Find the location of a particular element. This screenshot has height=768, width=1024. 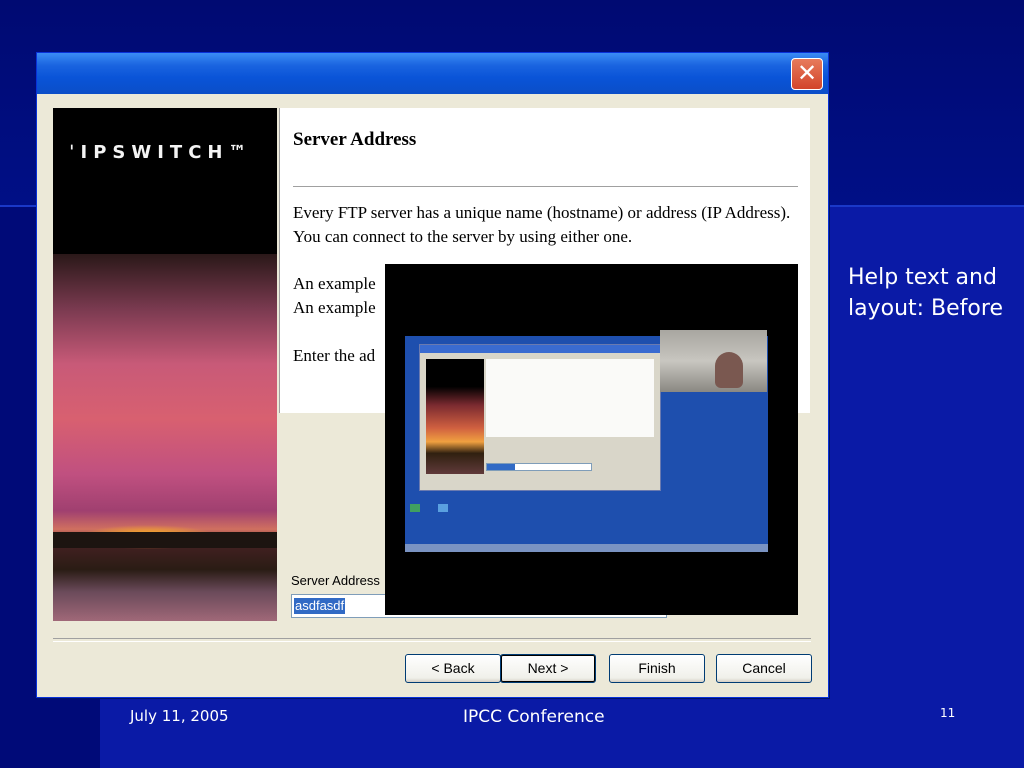

instruction-line: Enter the ad is located at coordinates (334, 355).